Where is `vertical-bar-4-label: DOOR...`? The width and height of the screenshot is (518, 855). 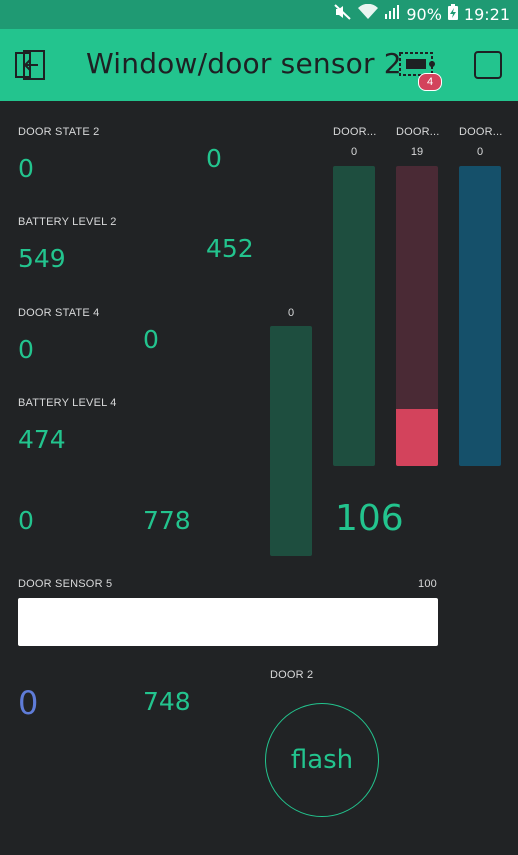 vertical-bar-4-label: DOOR... is located at coordinates (481, 132).